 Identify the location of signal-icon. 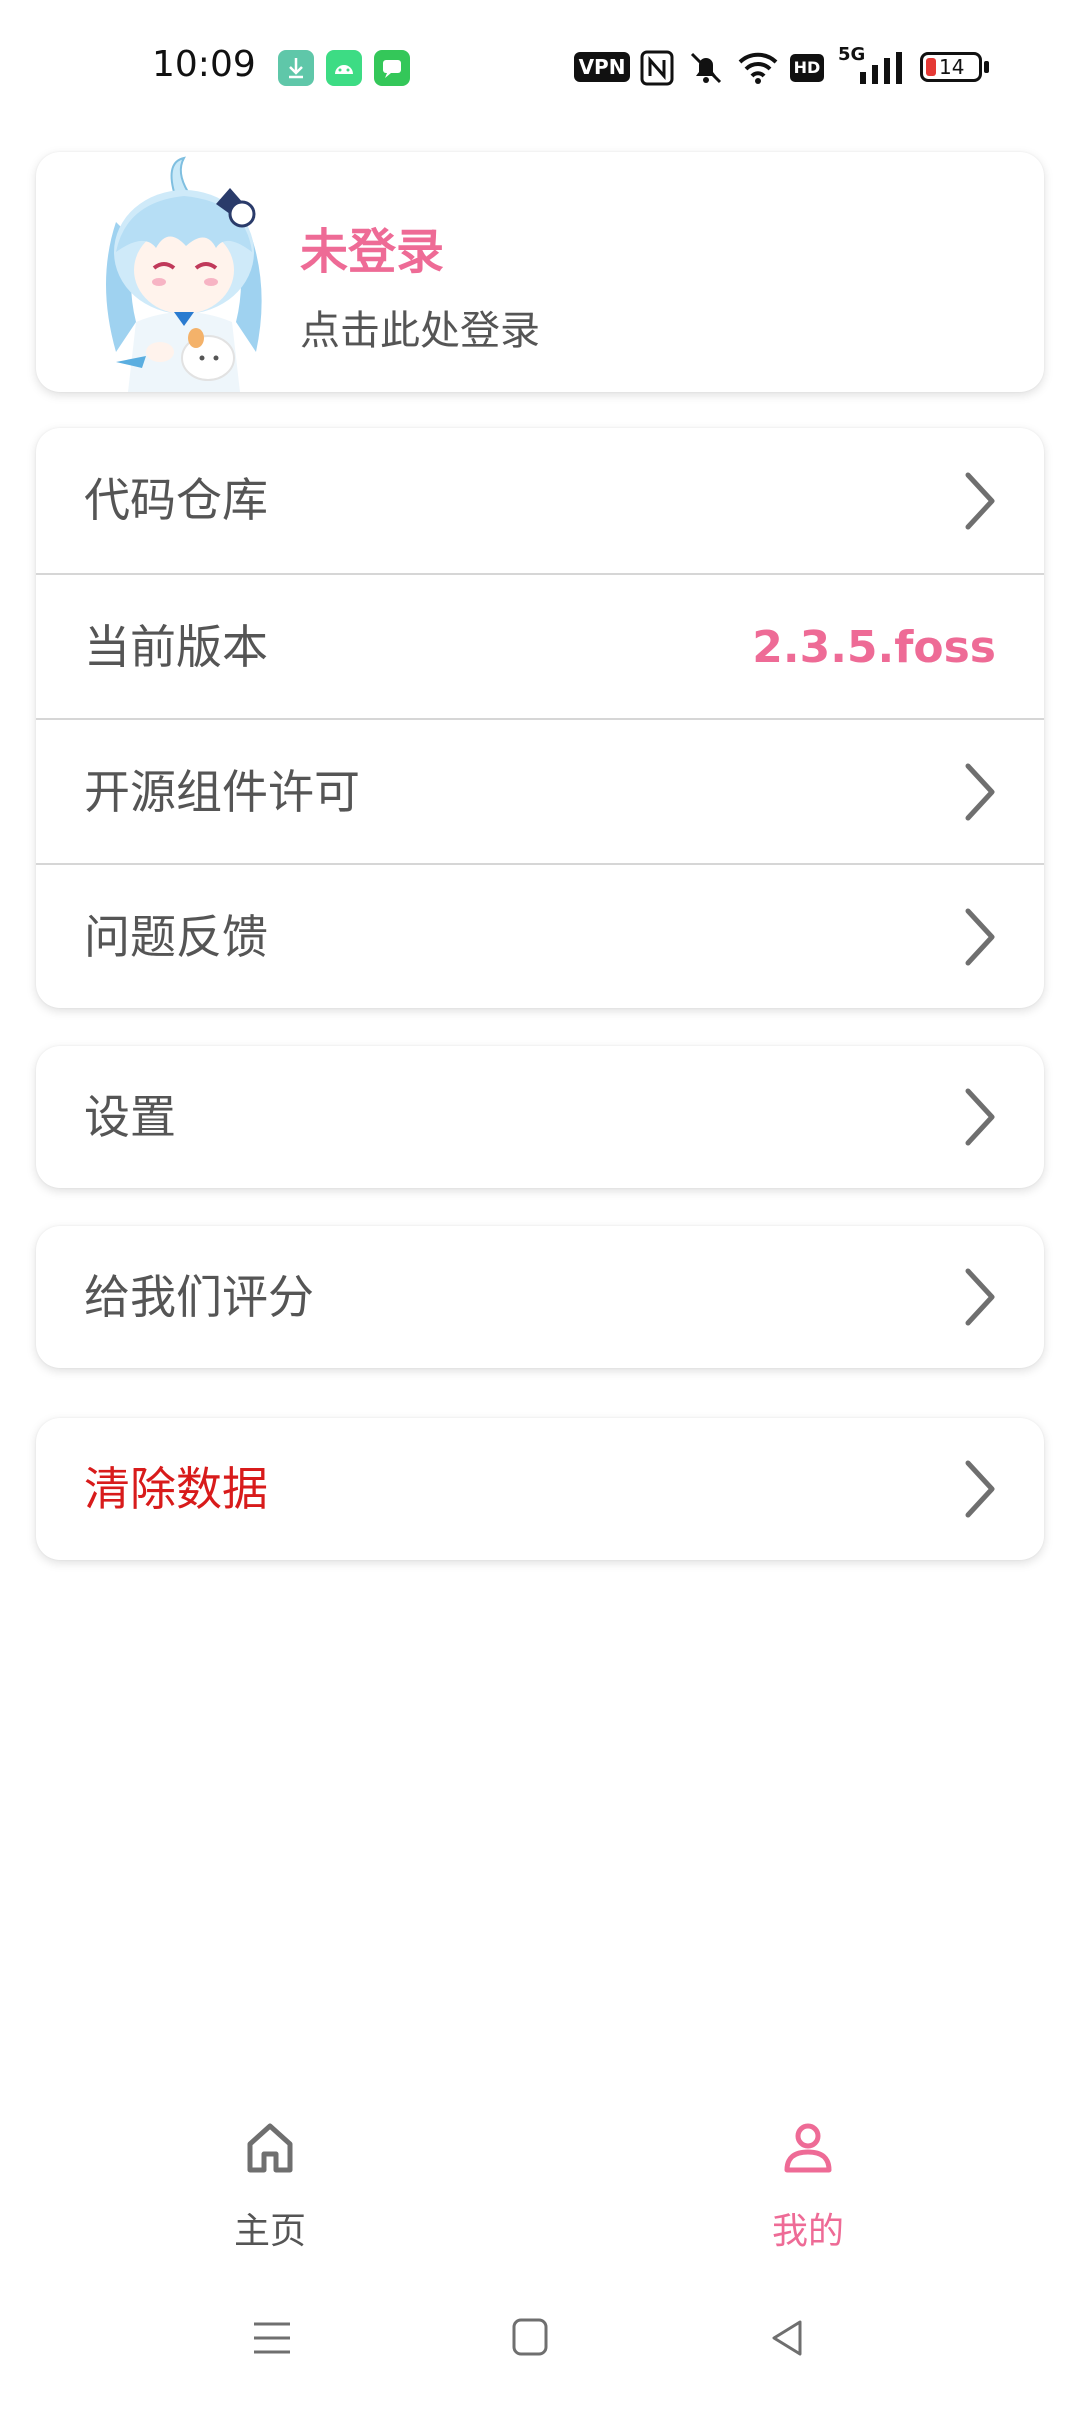
(881, 68).